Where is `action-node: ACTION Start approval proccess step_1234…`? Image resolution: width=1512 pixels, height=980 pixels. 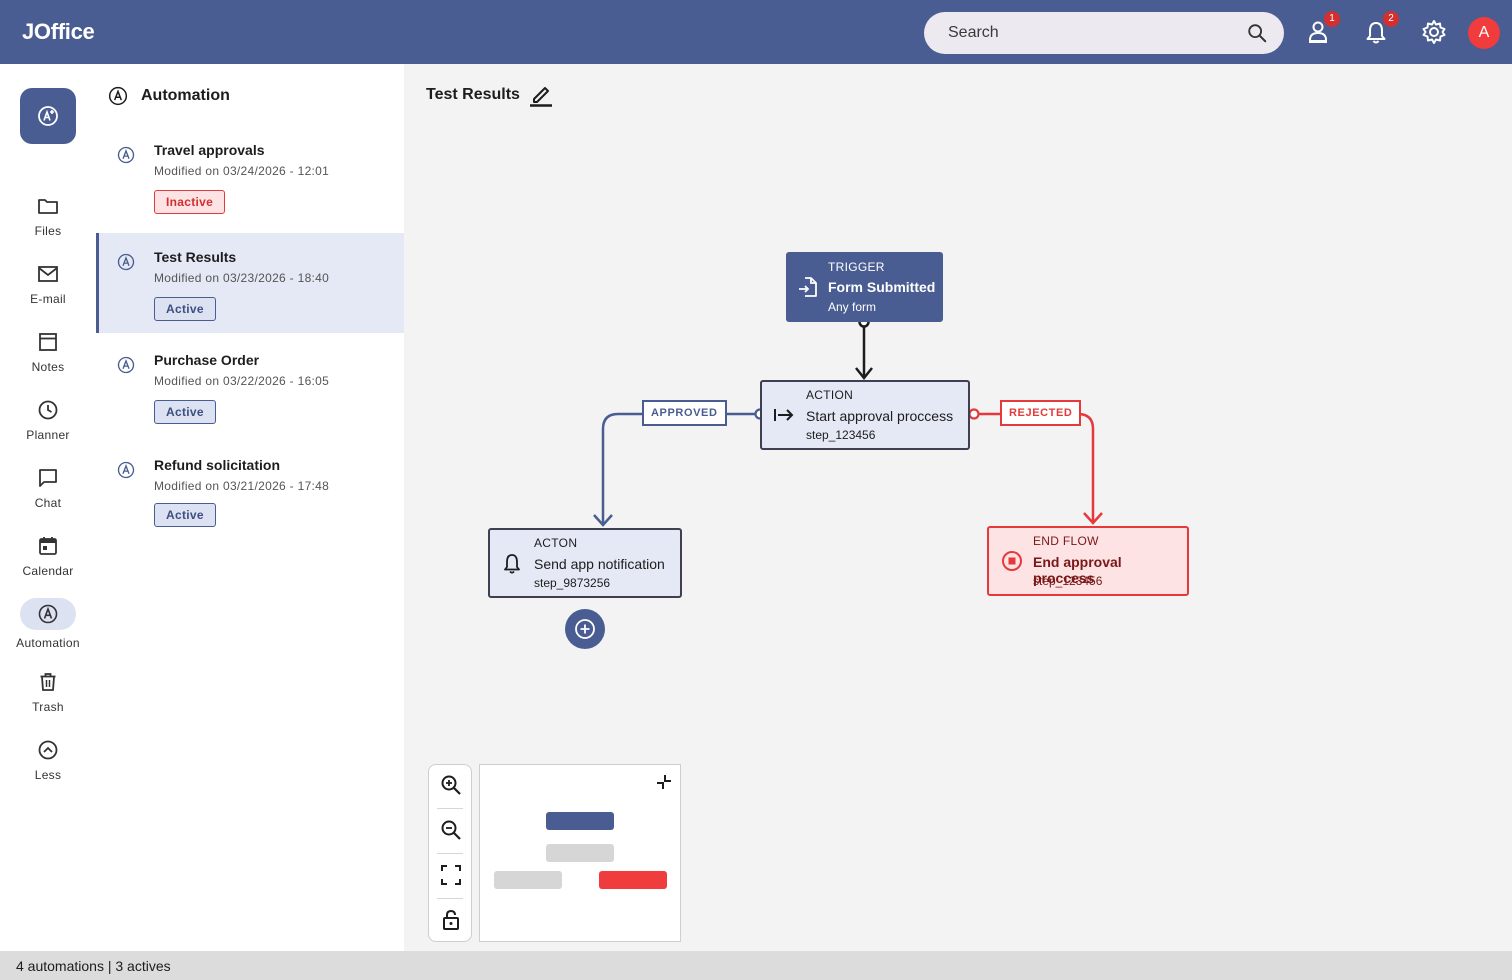
action-node: ACTION Start approval proccess step_1234… is located at coordinates (865, 415).